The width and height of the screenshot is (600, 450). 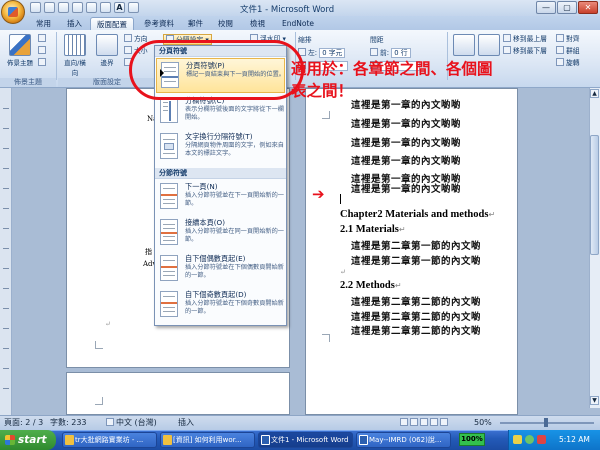 I want to click on menu-item-title: 下一頁(N), so click(x=201, y=186).